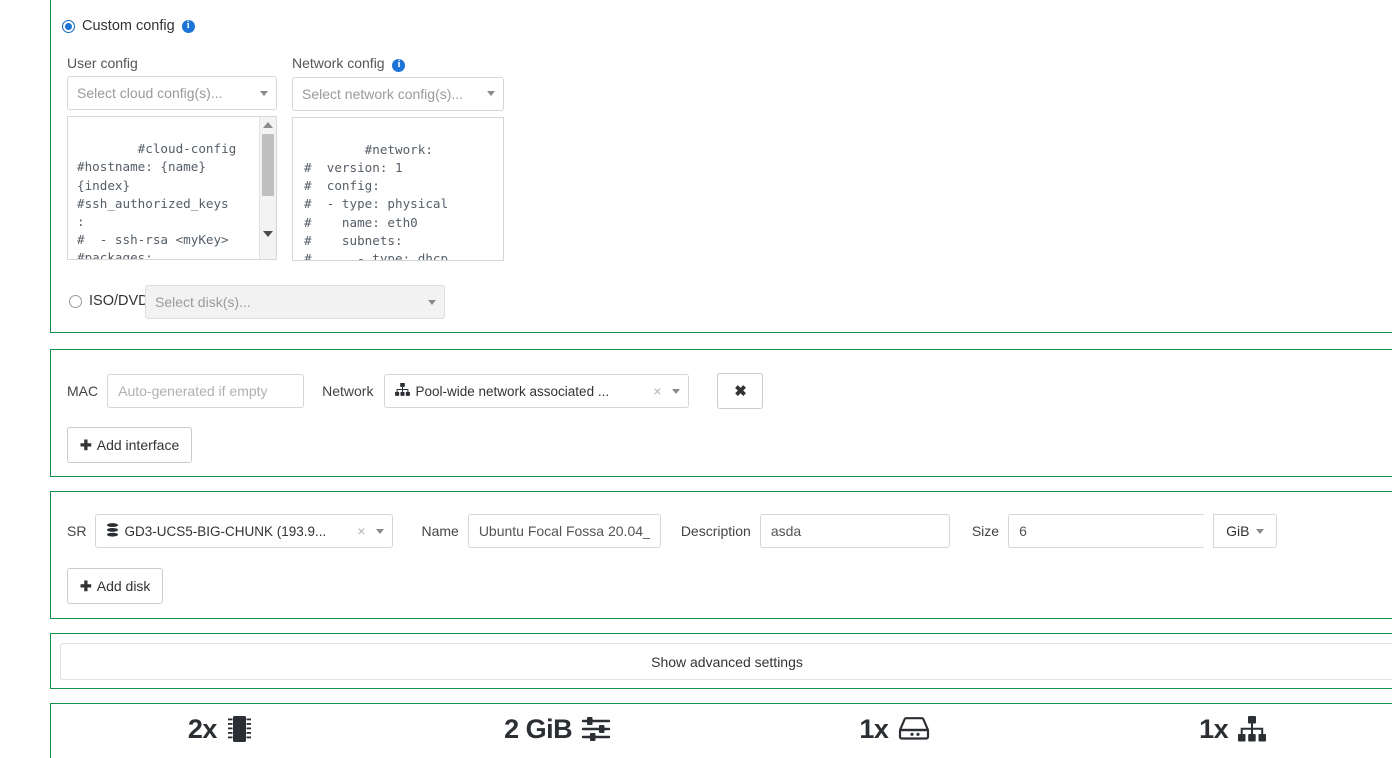 The width and height of the screenshot is (1392, 758). I want to click on user-config-label: User config, so click(102, 63).